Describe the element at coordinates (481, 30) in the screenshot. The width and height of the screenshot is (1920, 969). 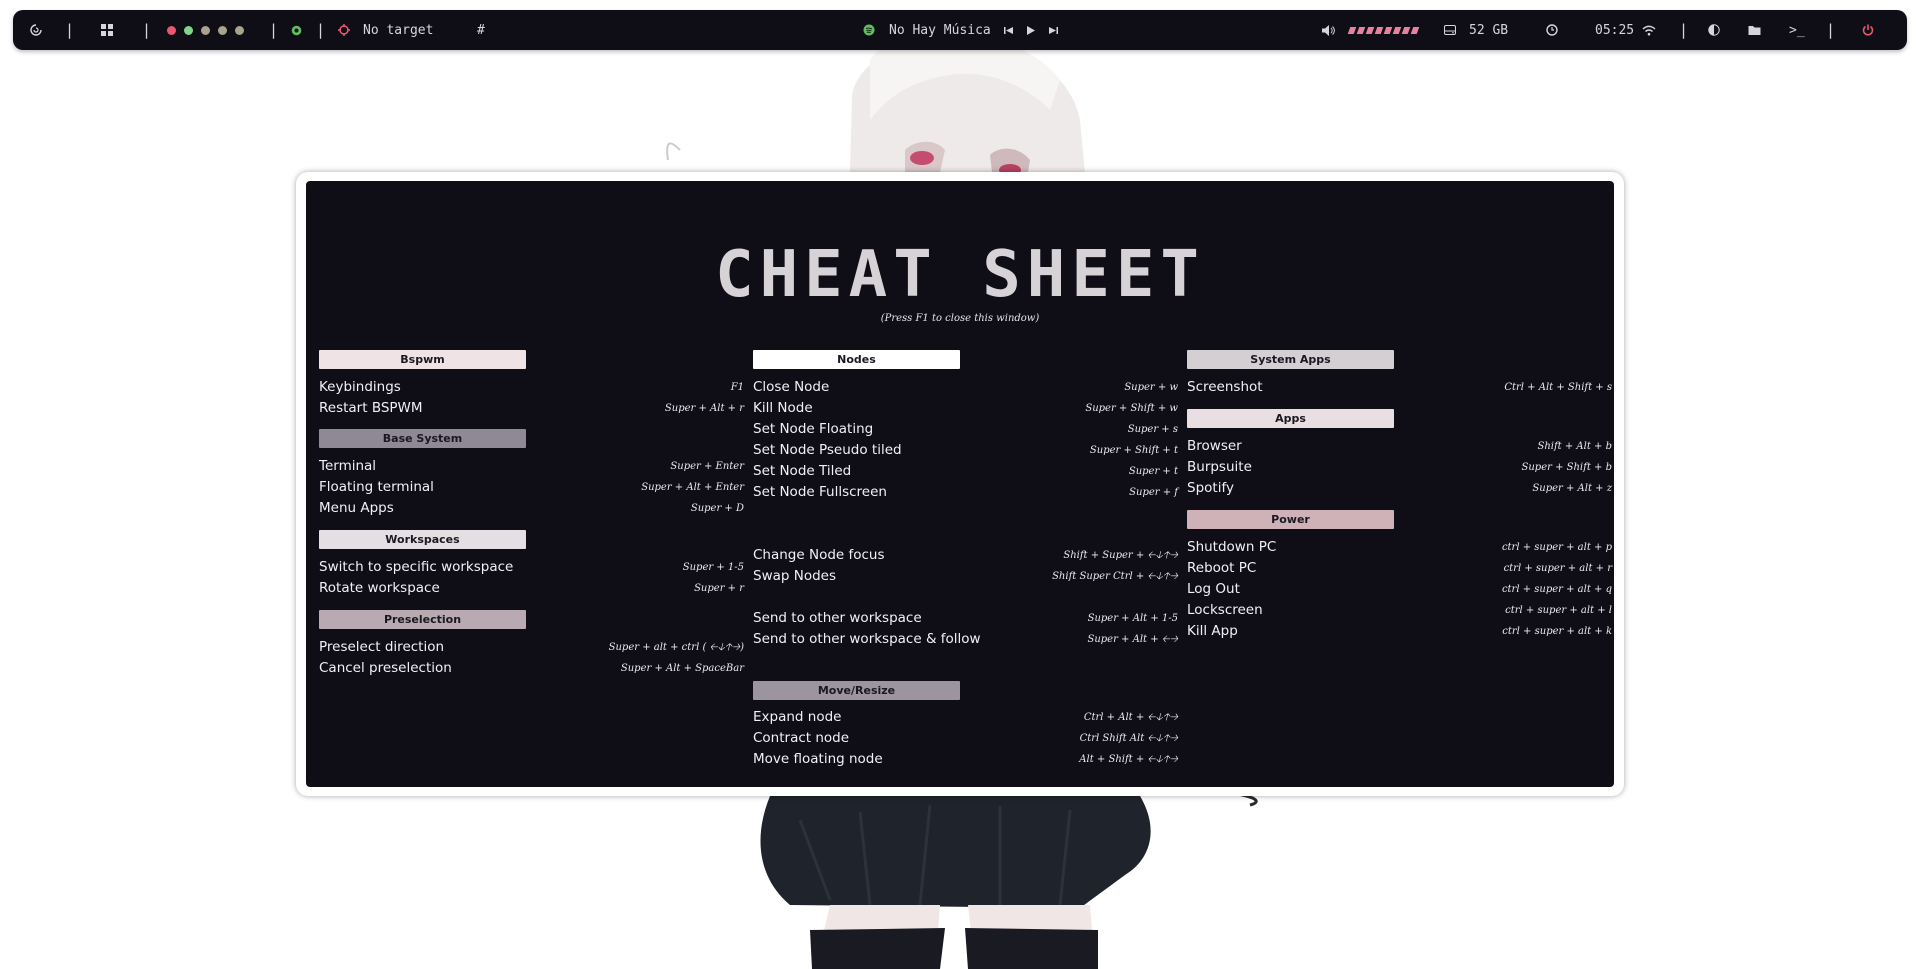
I see `hash-label: #` at that location.